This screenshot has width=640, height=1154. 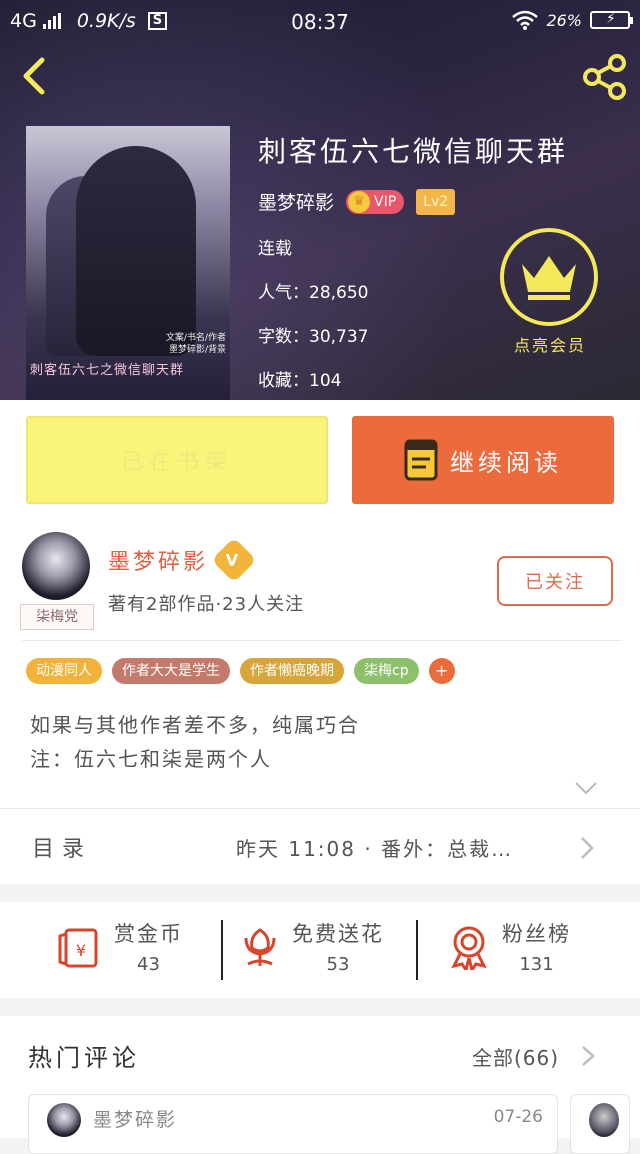 What do you see at coordinates (338, 964) in the screenshot?
I see `flowers-value: 53` at bounding box center [338, 964].